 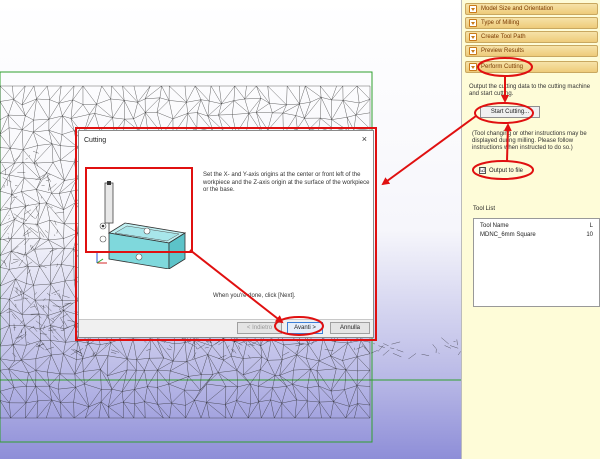 What do you see at coordinates (531, 67) in the screenshot?
I see `step-perform-cutting: Perform Cutting` at bounding box center [531, 67].